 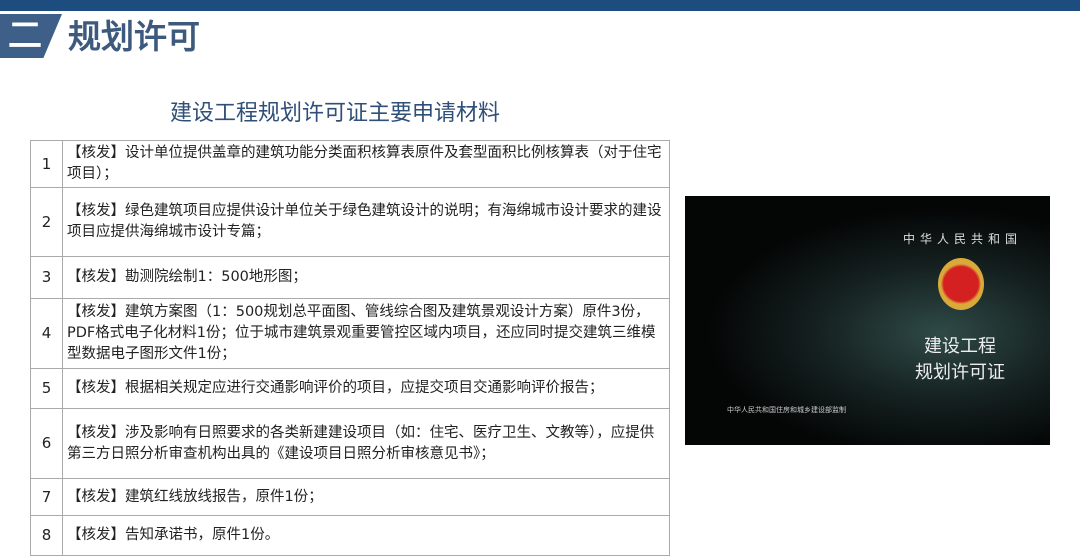 I want to click on permit-title-line1: 建设工程, so click(x=960, y=346).